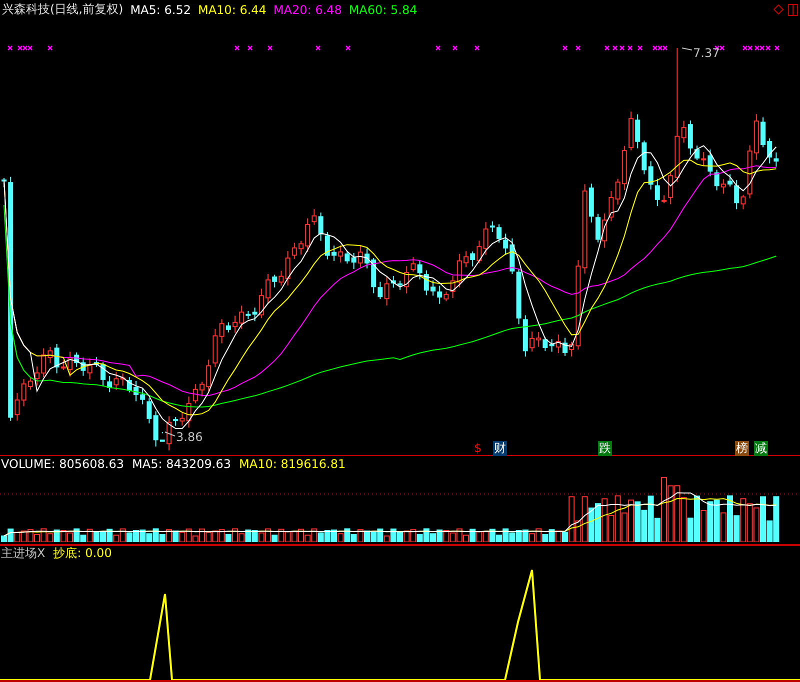  I want to click on event-tag: 减, so click(761, 448).